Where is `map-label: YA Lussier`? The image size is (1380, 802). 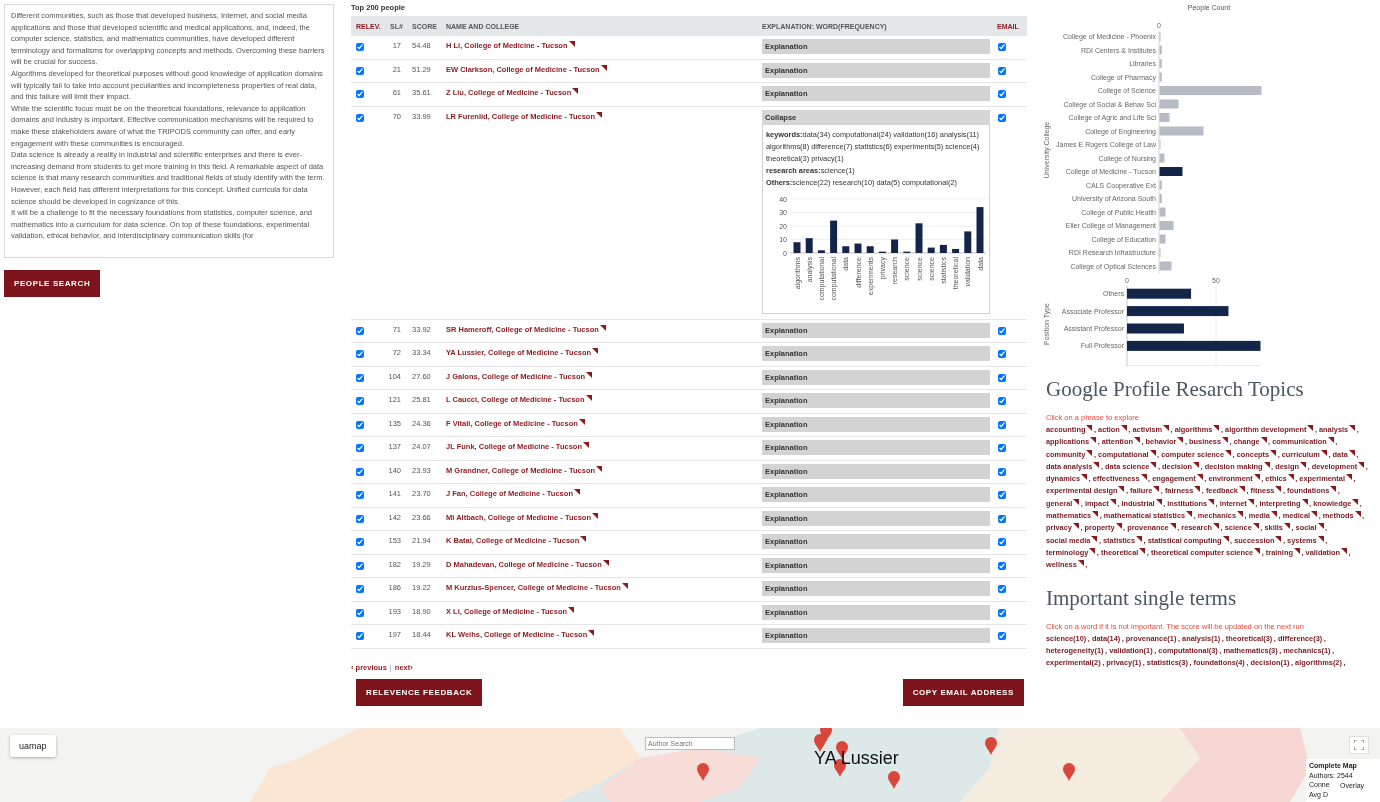
map-label: YA Lussier is located at coordinates (856, 758).